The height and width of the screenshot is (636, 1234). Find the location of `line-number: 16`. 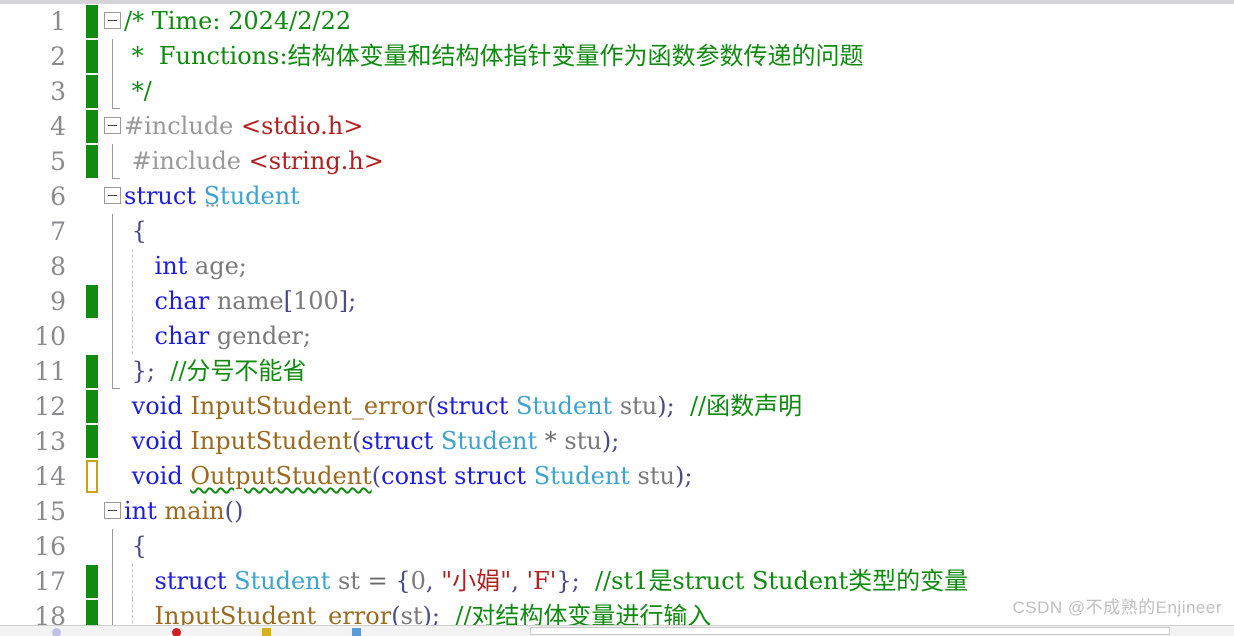

line-number: 16 is located at coordinates (50, 546).